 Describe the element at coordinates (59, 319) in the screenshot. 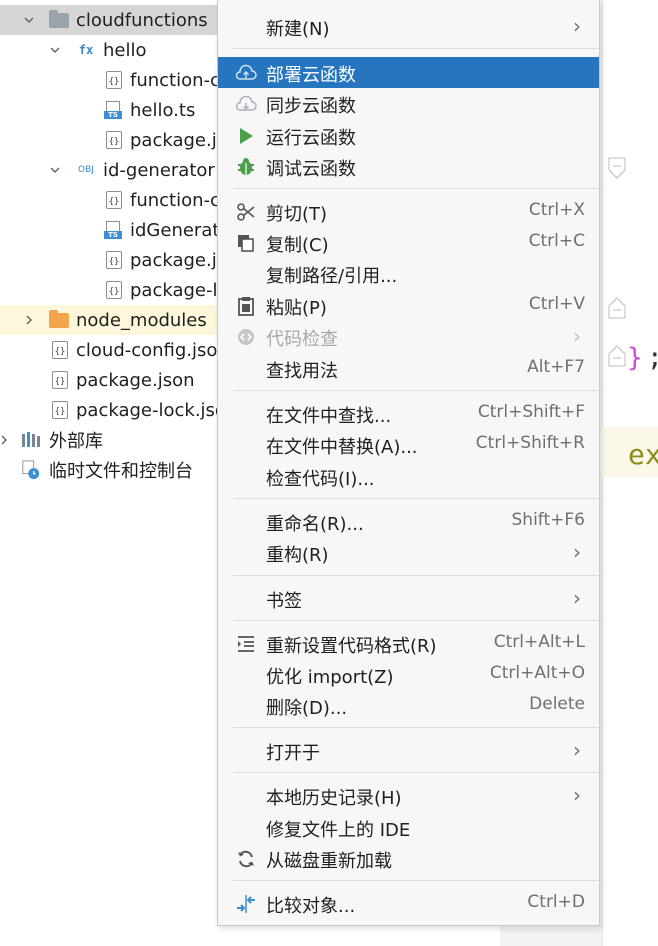

I see `folder-icon` at that location.